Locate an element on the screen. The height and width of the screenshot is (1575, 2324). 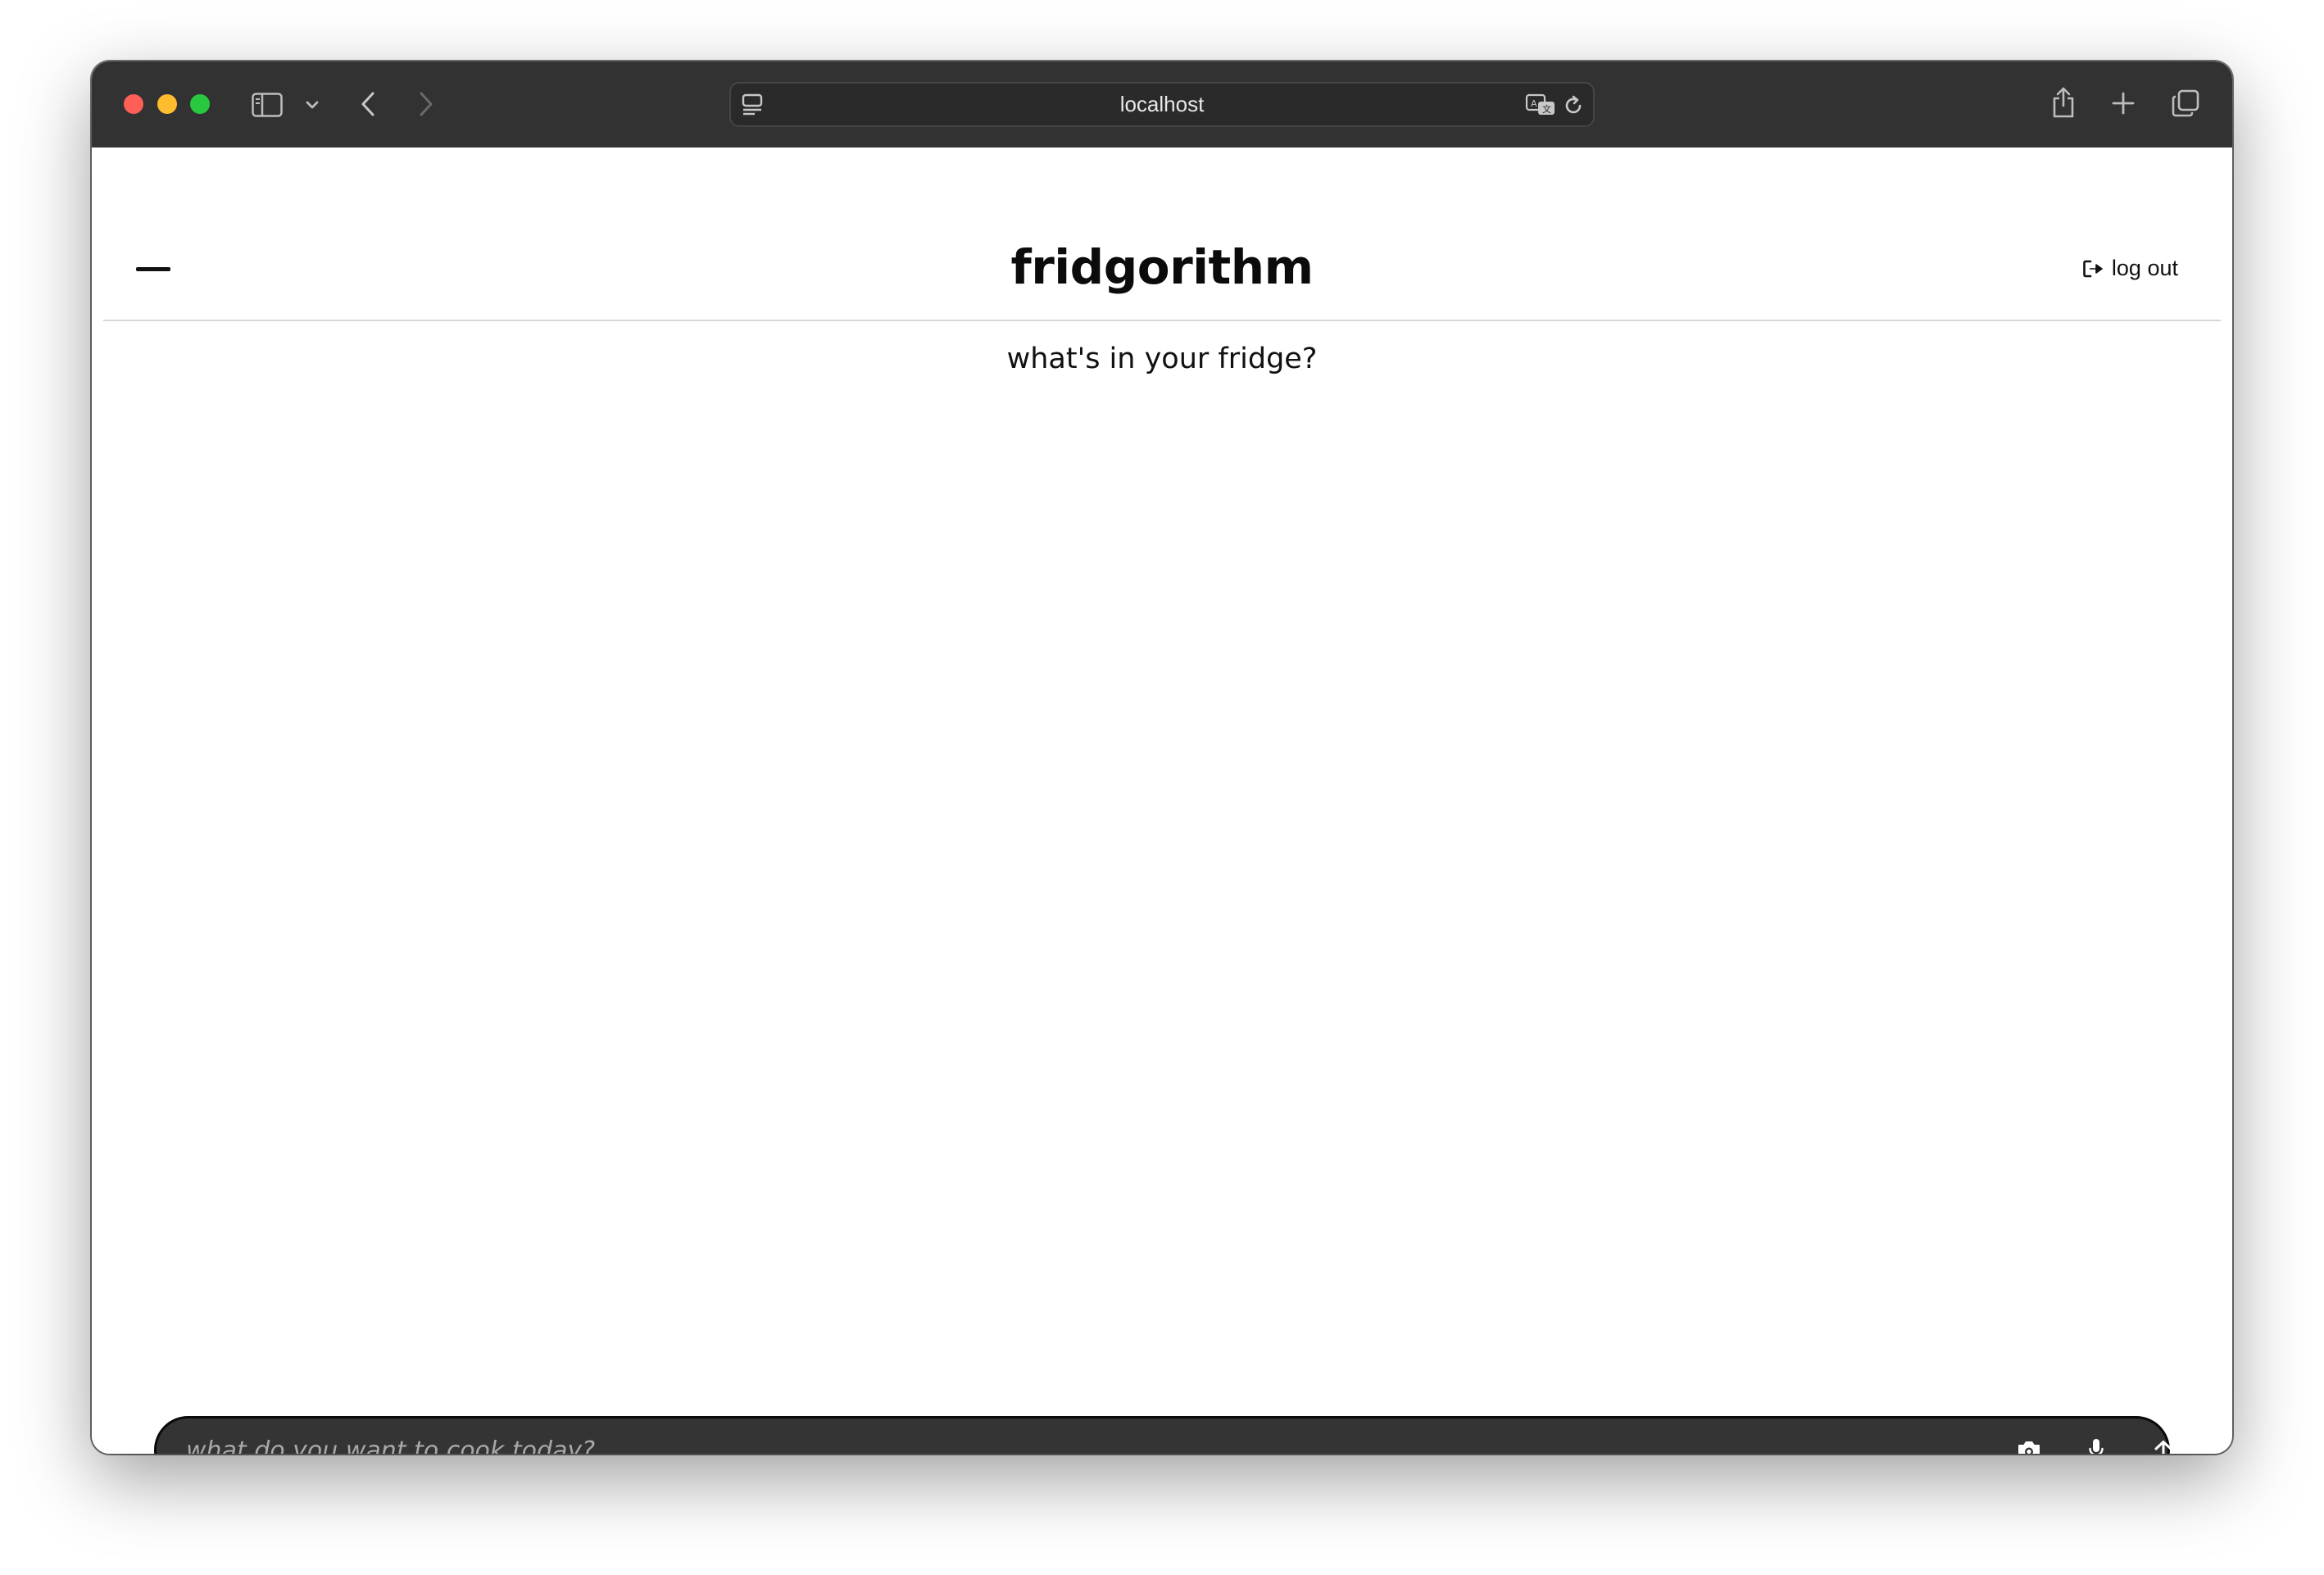
chat-input is located at coordinates (1026, 1436).